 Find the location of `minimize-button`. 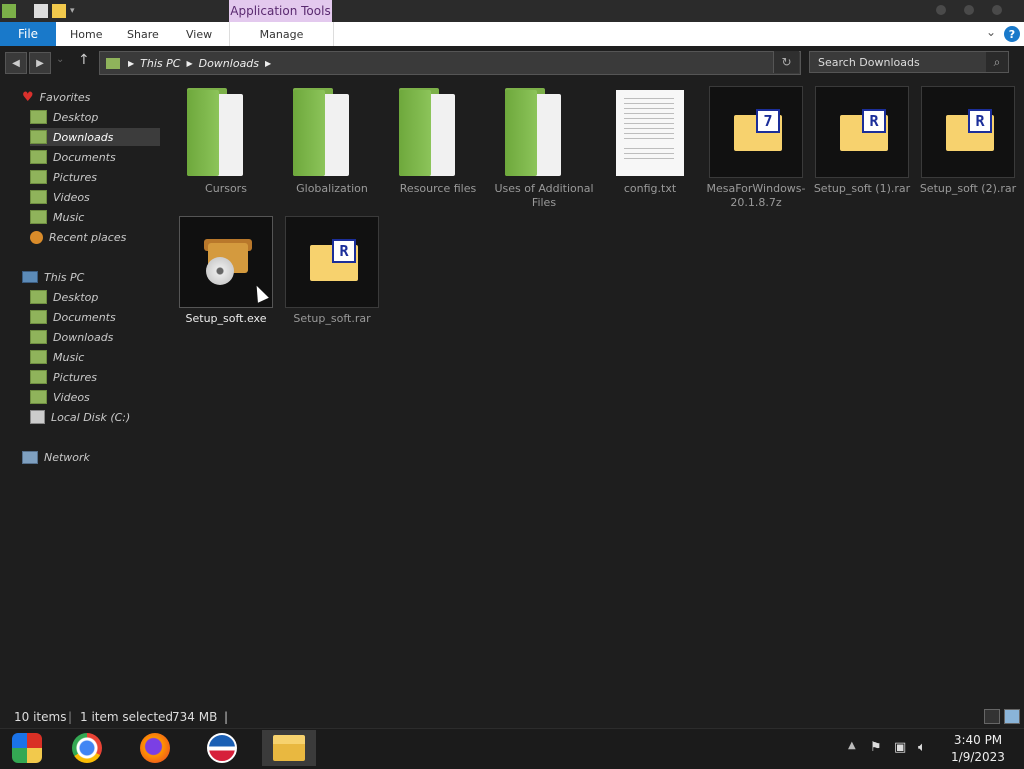

minimize-button is located at coordinates (941, 10).